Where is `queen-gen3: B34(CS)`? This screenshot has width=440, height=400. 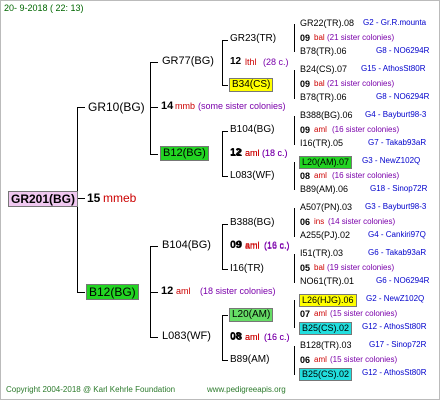
queen-gen3: B34(CS) is located at coordinates (251, 85).